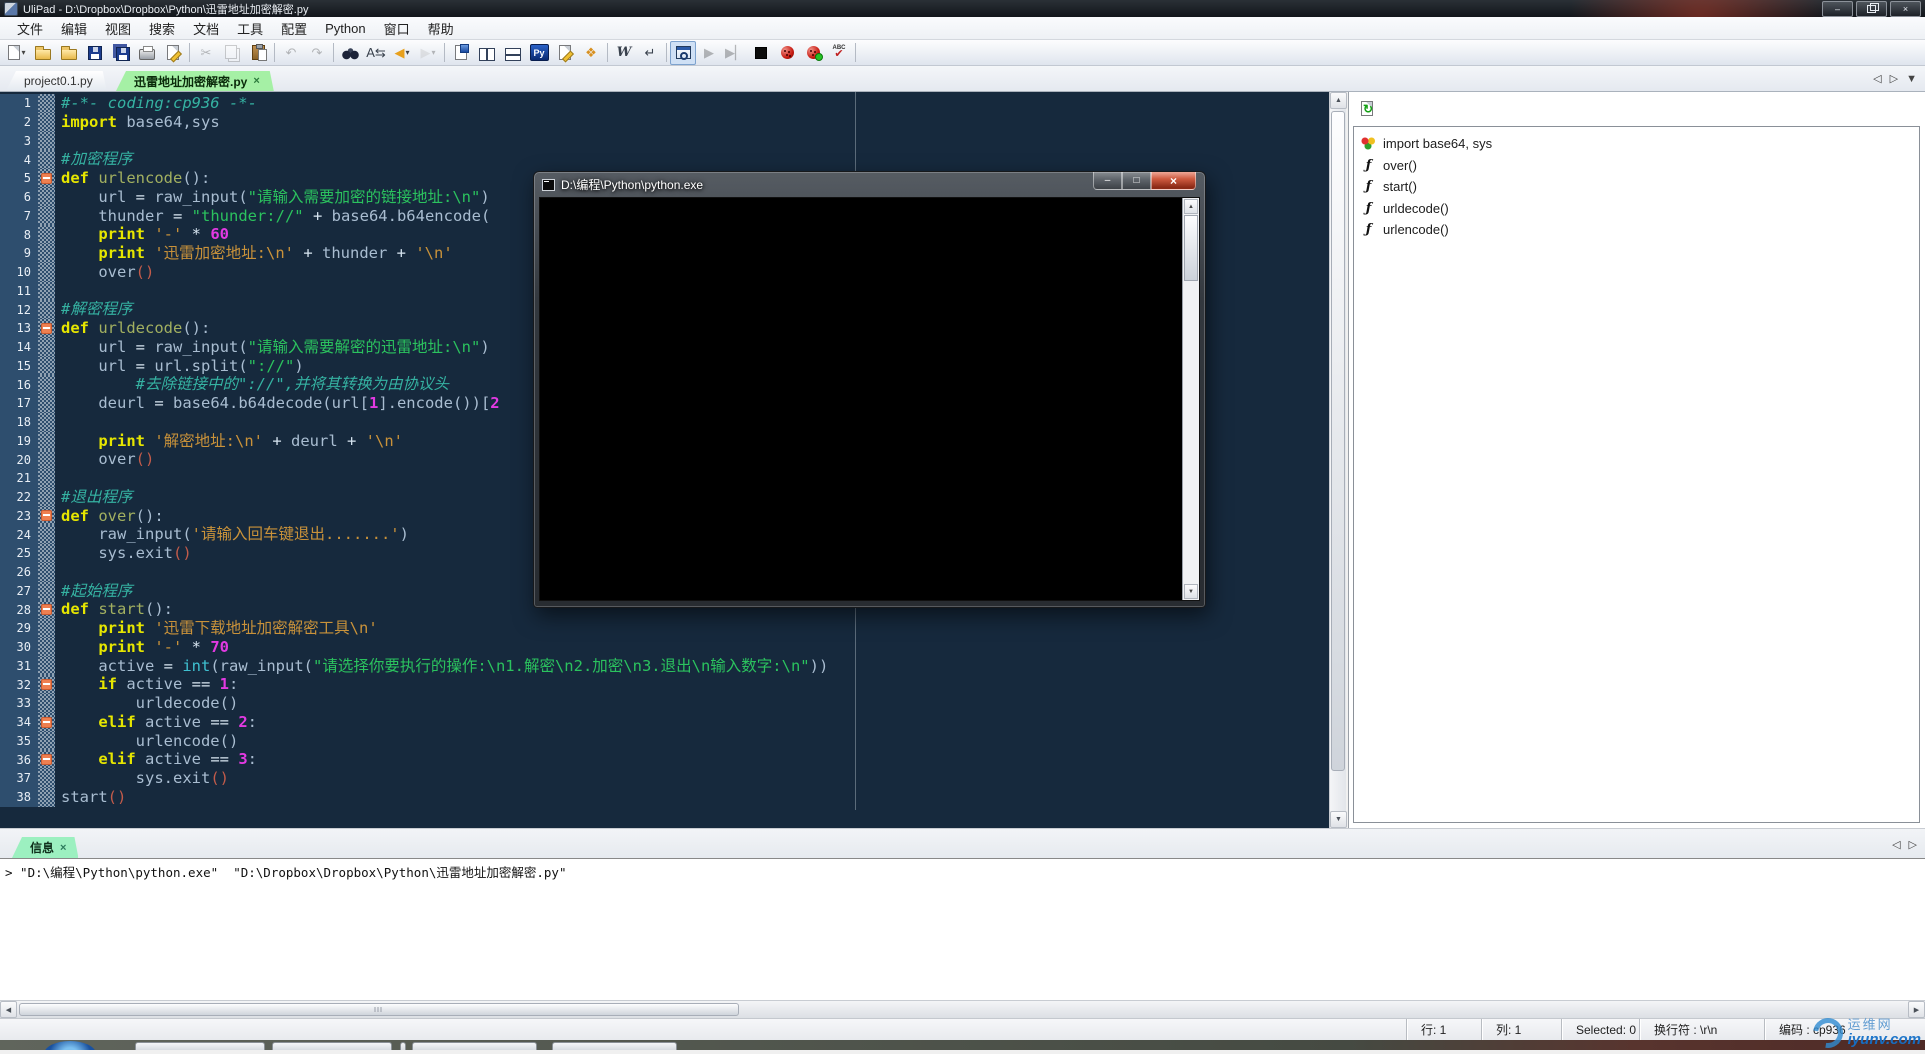 The width and height of the screenshot is (1925, 1054). I want to click on message-nav-arrow-icon: ▷, so click(1913, 844).